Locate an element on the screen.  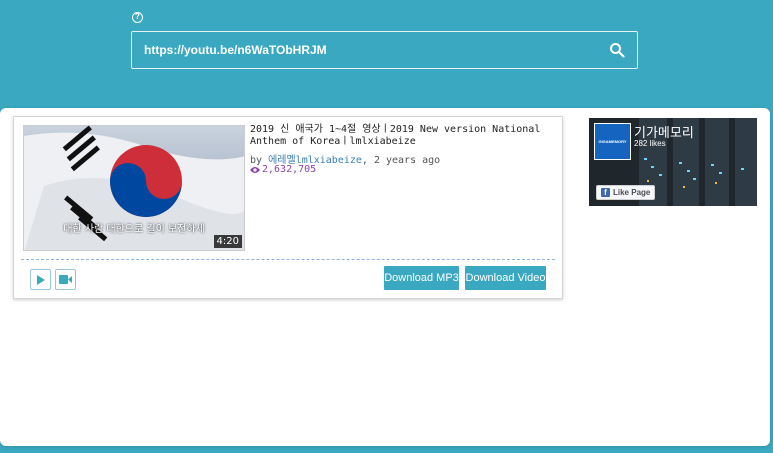
download-video-button: Download Video is located at coordinates (505, 278).